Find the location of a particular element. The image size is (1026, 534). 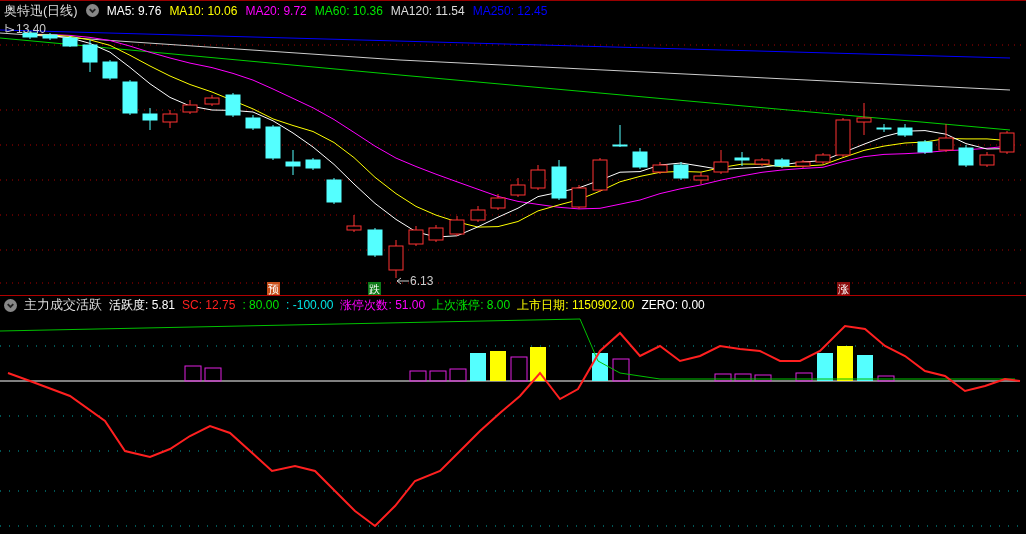

price-label: 6.13 is located at coordinates (415, 281).